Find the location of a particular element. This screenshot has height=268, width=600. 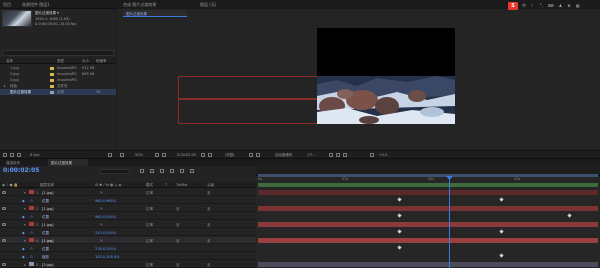

playhead-line is located at coordinates (449, 222).